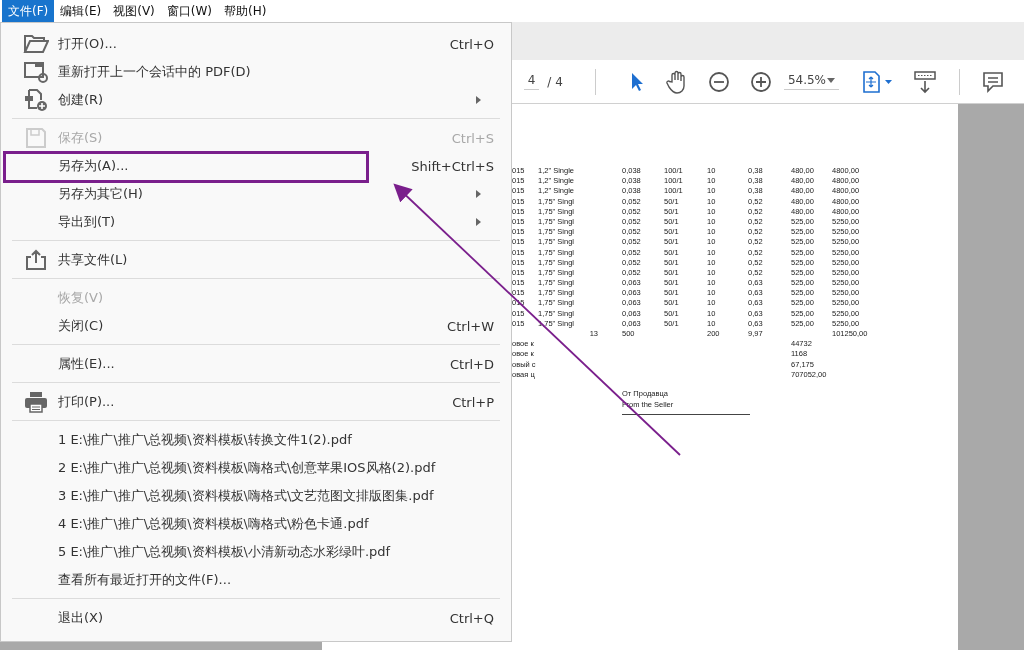 This screenshot has height=650, width=1024. What do you see at coordinates (256, 326) in the screenshot?
I see `menu-item: 关闭(C) Ctrl+W` at bounding box center [256, 326].